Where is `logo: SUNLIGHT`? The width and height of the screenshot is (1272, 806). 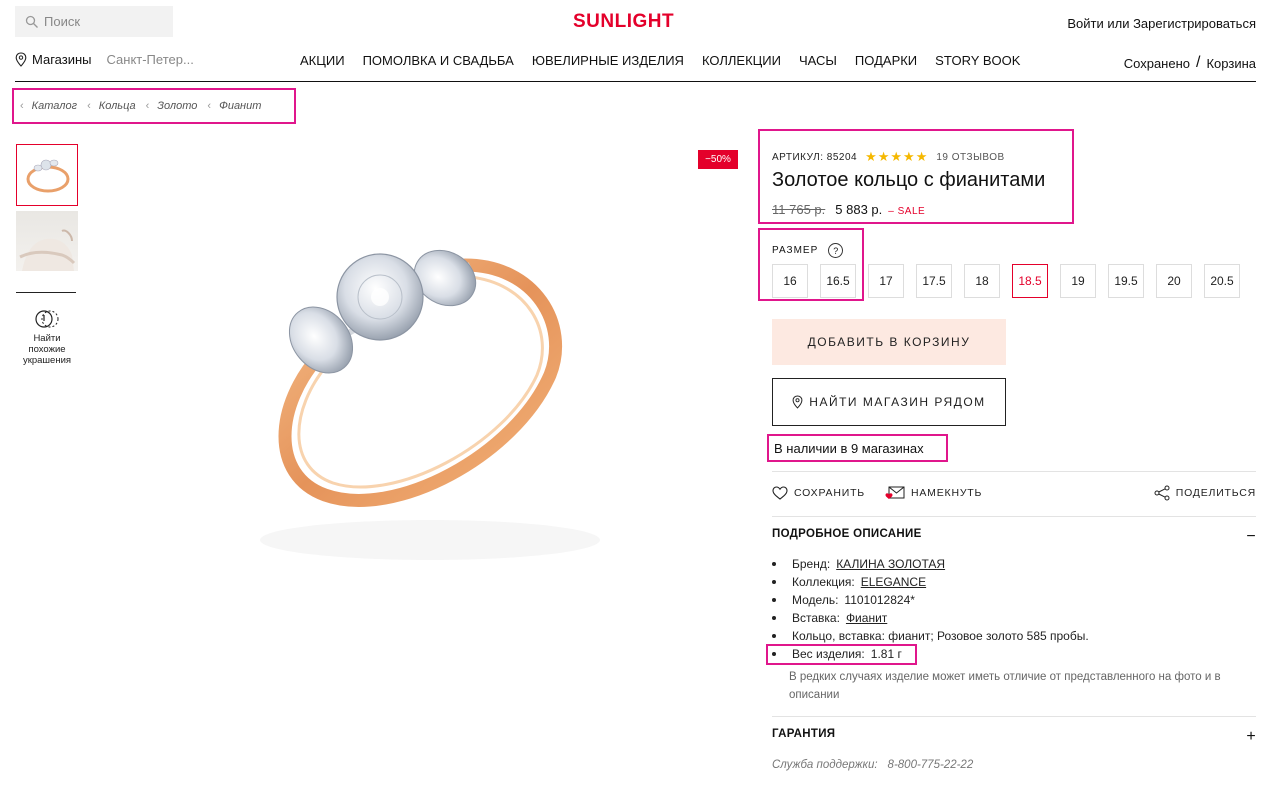 logo: SUNLIGHT is located at coordinates (623, 22).